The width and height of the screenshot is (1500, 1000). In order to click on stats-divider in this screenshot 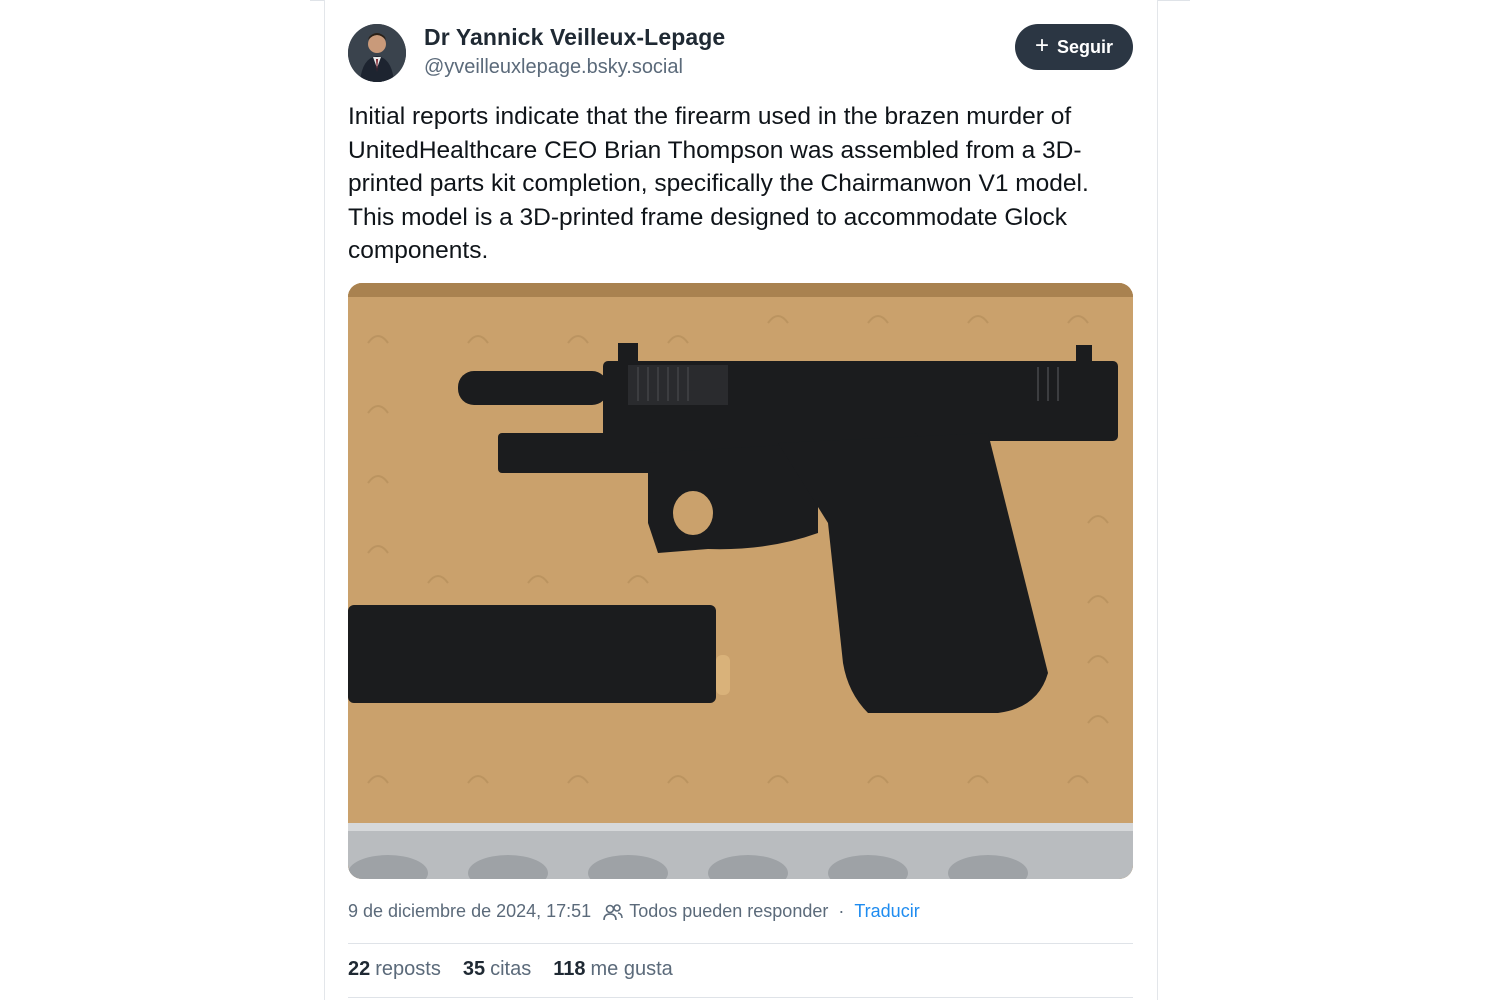, I will do `click(740, 943)`.